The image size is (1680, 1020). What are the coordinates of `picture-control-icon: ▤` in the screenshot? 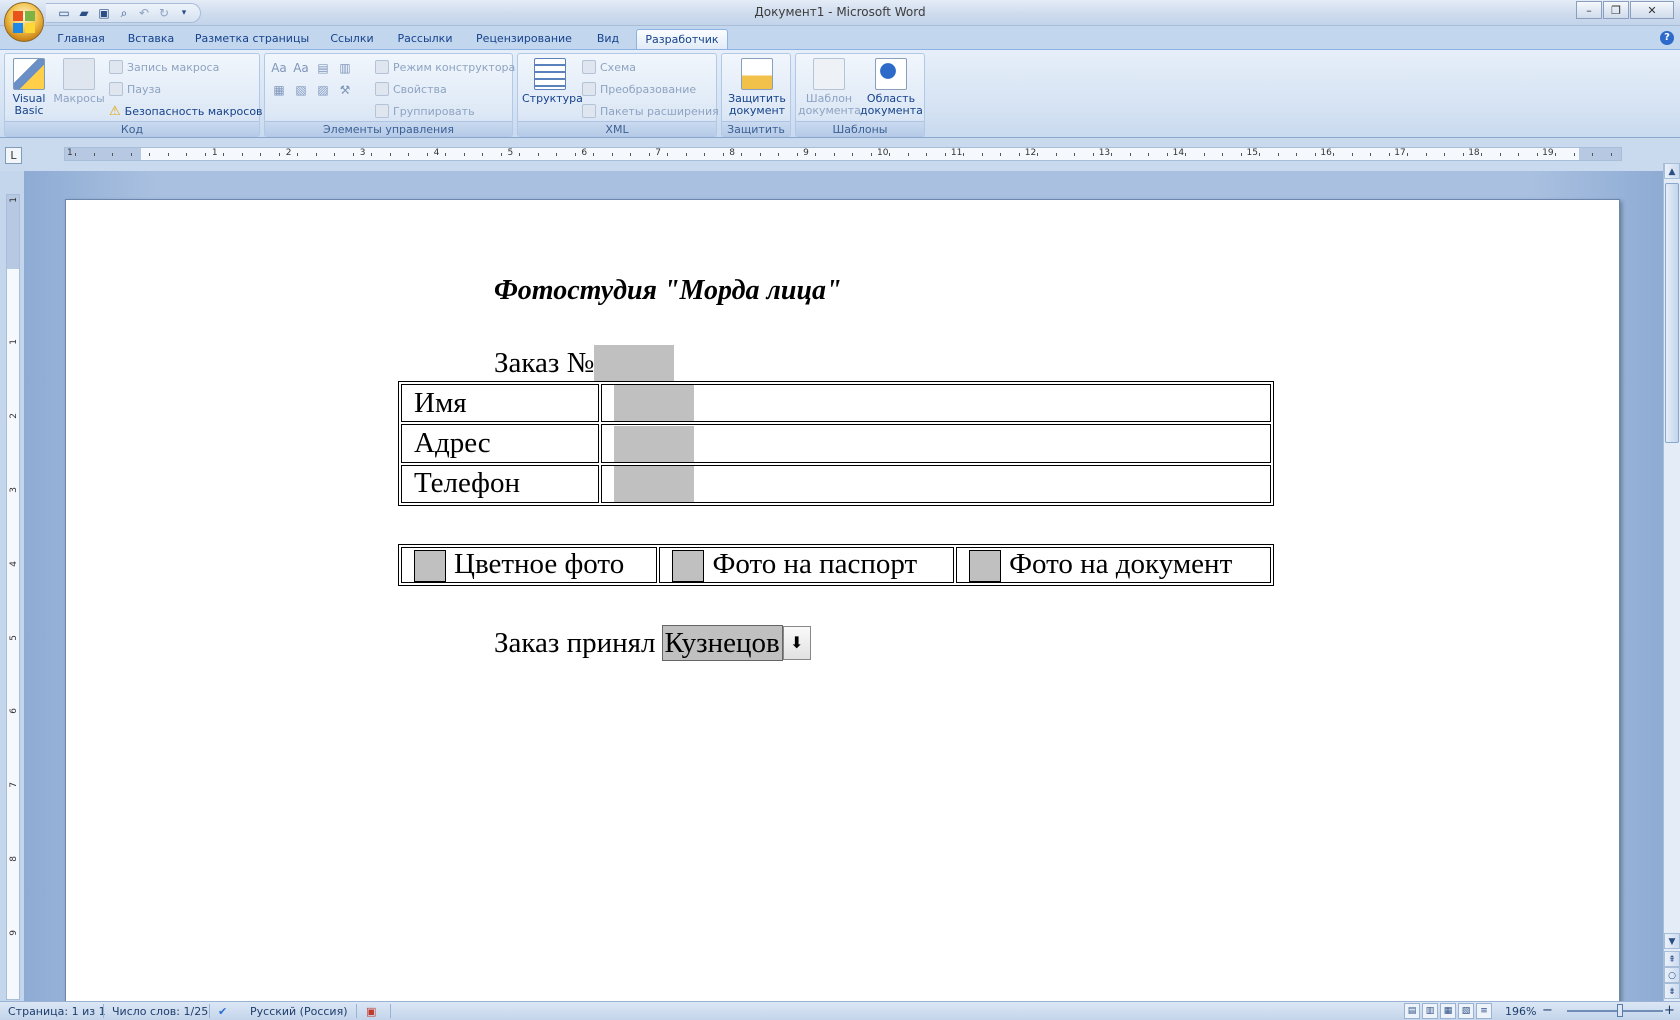 It's located at (323, 68).